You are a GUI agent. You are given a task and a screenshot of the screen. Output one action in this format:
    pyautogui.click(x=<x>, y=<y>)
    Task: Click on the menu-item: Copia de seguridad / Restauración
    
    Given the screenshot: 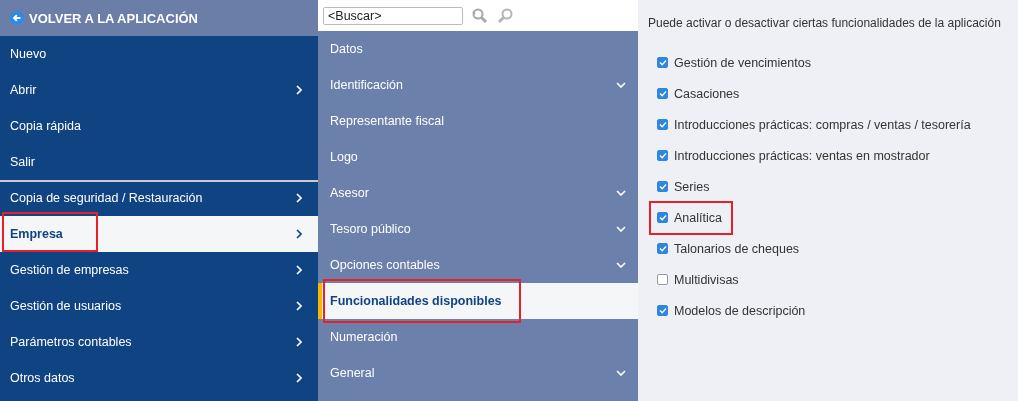 What is the action you would take?
    pyautogui.click(x=159, y=198)
    